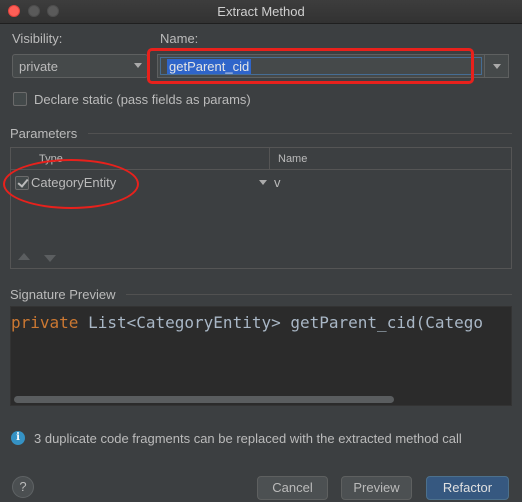 The width and height of the screenshot is (522, 502). I want to click on declare-static-label: Declare static (pass fields as params), so click(142, 99).